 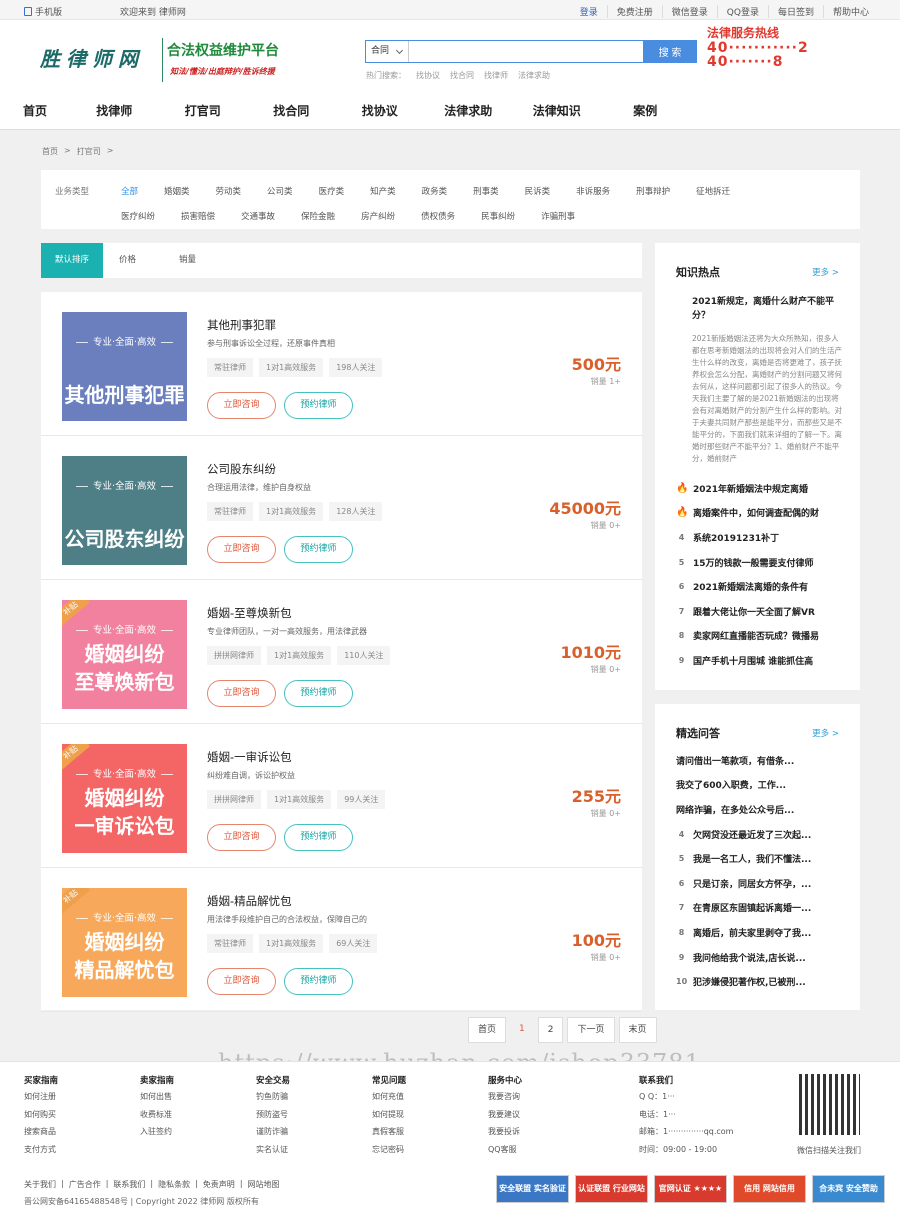 I want to click on sort-default: 默认排序, so click(x=72, y=260).